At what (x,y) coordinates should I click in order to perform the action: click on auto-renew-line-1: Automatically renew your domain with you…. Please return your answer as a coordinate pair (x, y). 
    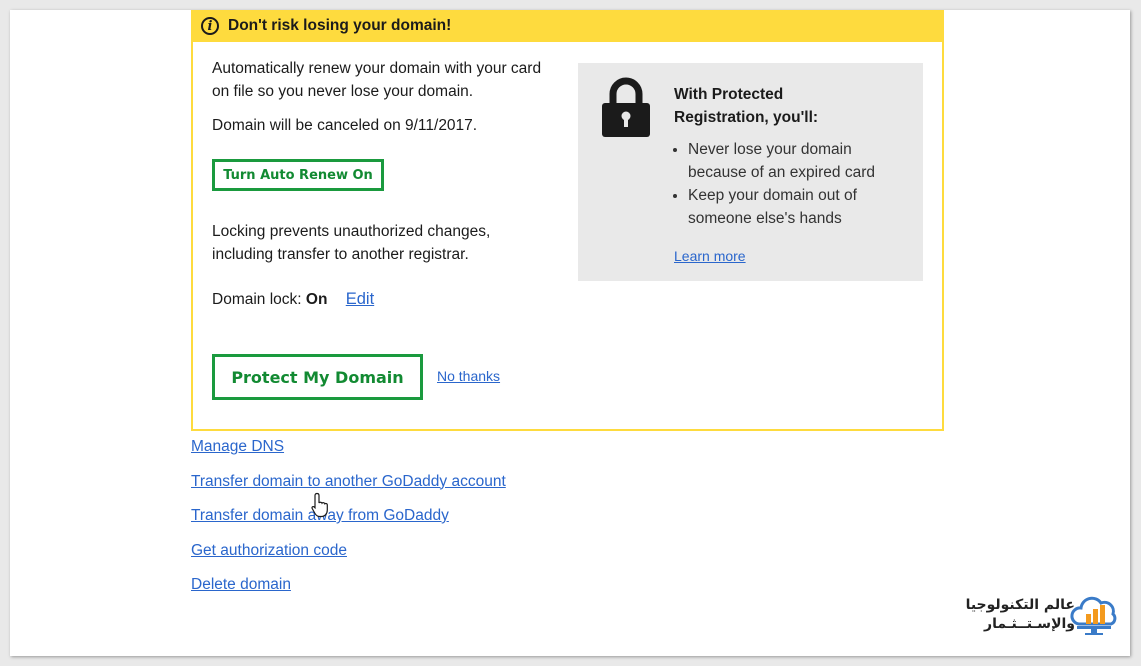
    Looking at the image, I should click on (377, 68).